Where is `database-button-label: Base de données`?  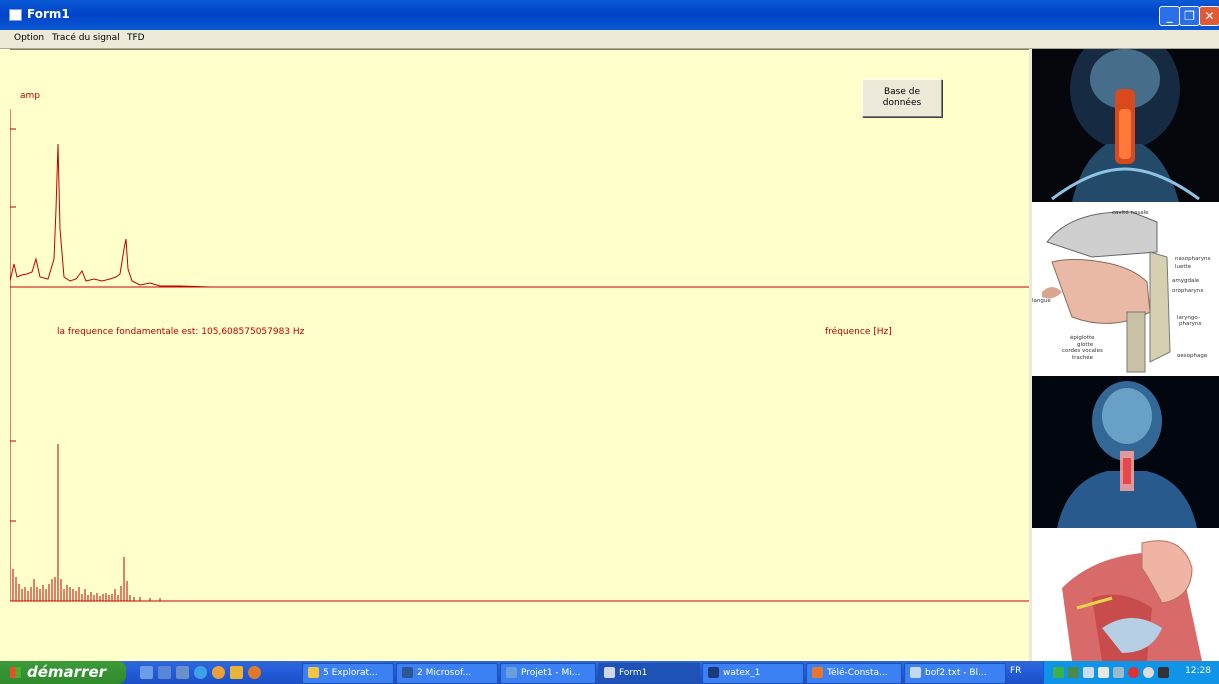 database-button-label: Base de données is located at coordinates (902, 97).